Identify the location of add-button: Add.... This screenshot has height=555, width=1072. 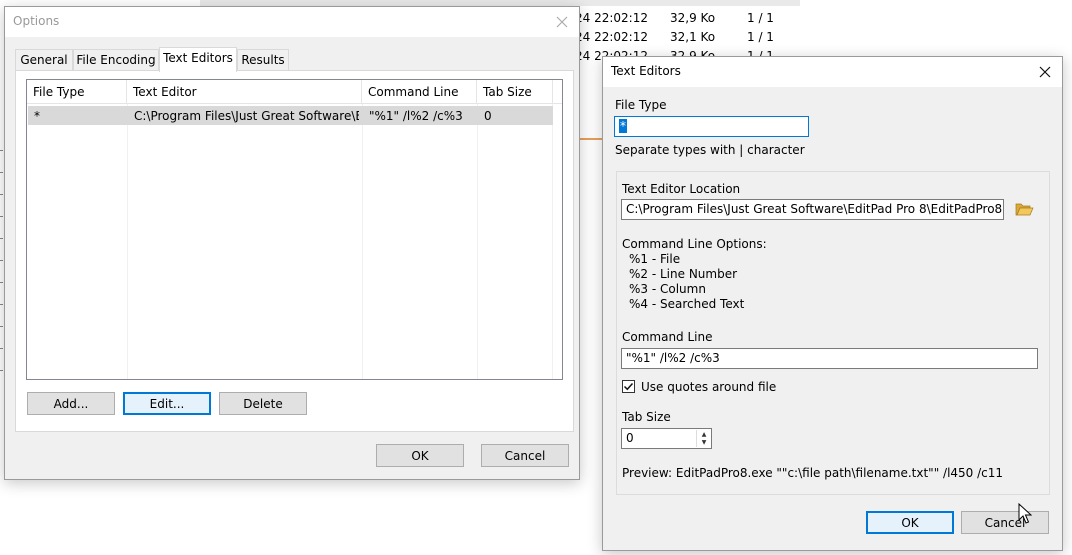
(71, 403).